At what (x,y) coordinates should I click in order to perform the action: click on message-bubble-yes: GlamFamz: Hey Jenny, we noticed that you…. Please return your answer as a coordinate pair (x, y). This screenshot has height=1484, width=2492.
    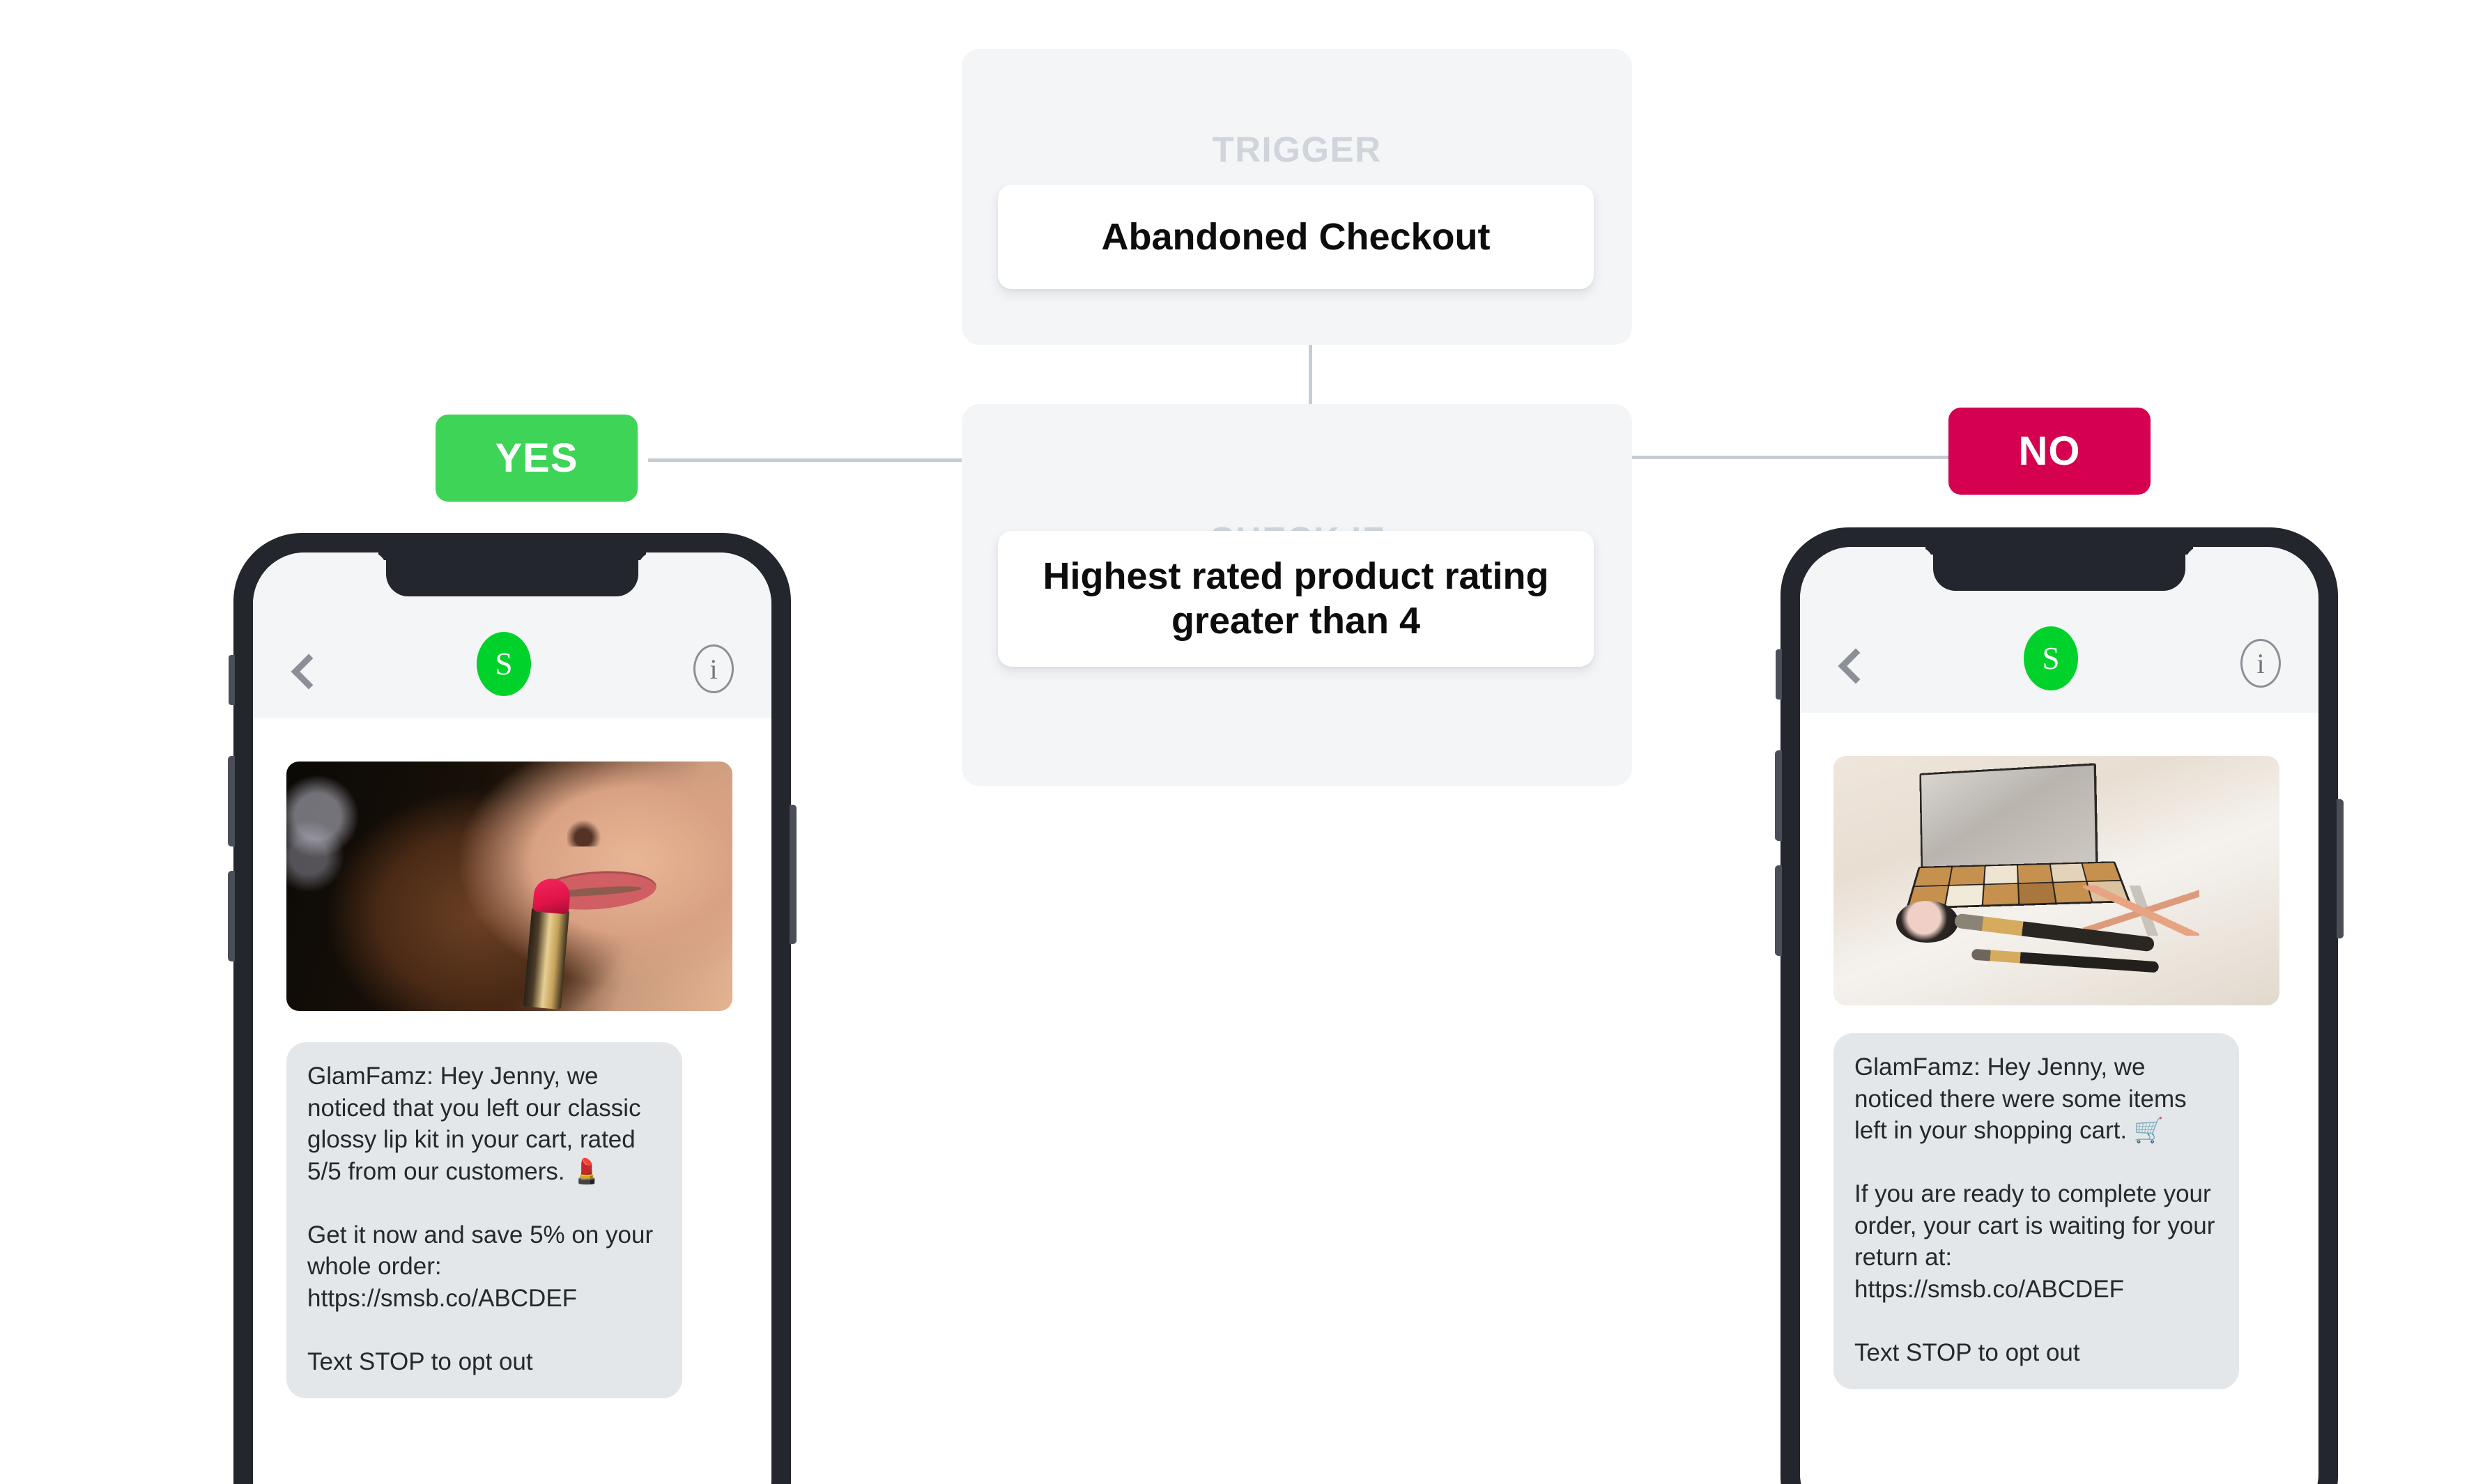
    Looking at the image, I should click on (484, 1220).